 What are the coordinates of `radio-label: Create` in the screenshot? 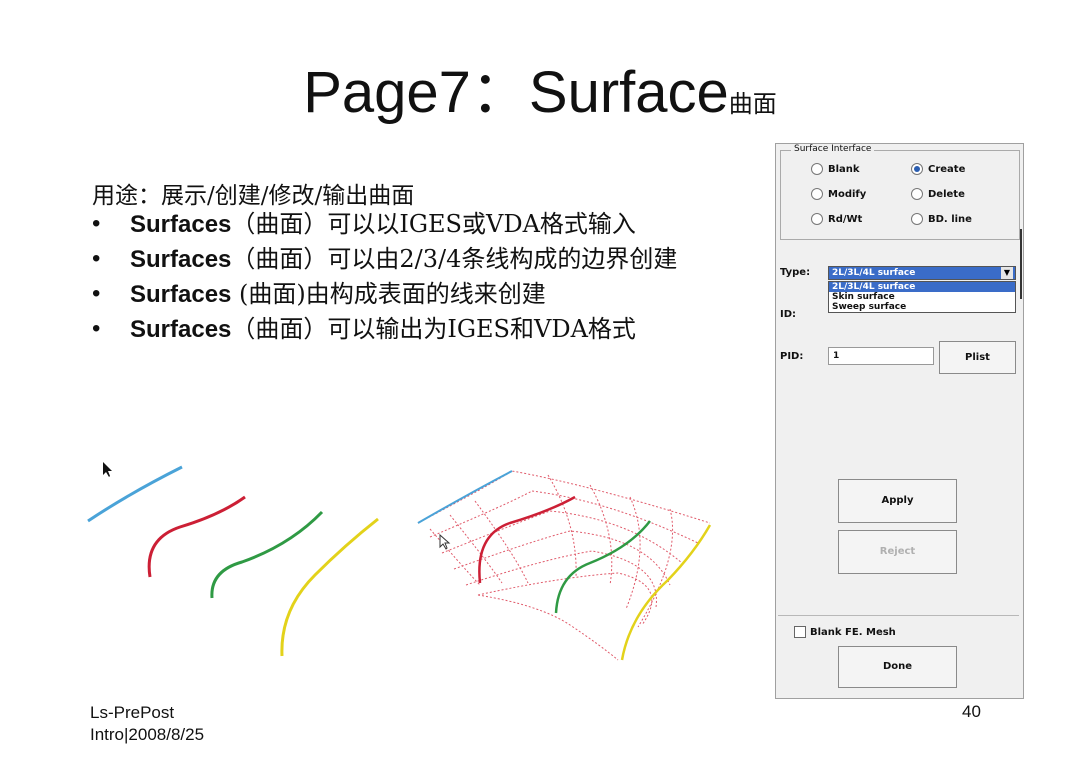 It's located at (947, 169).